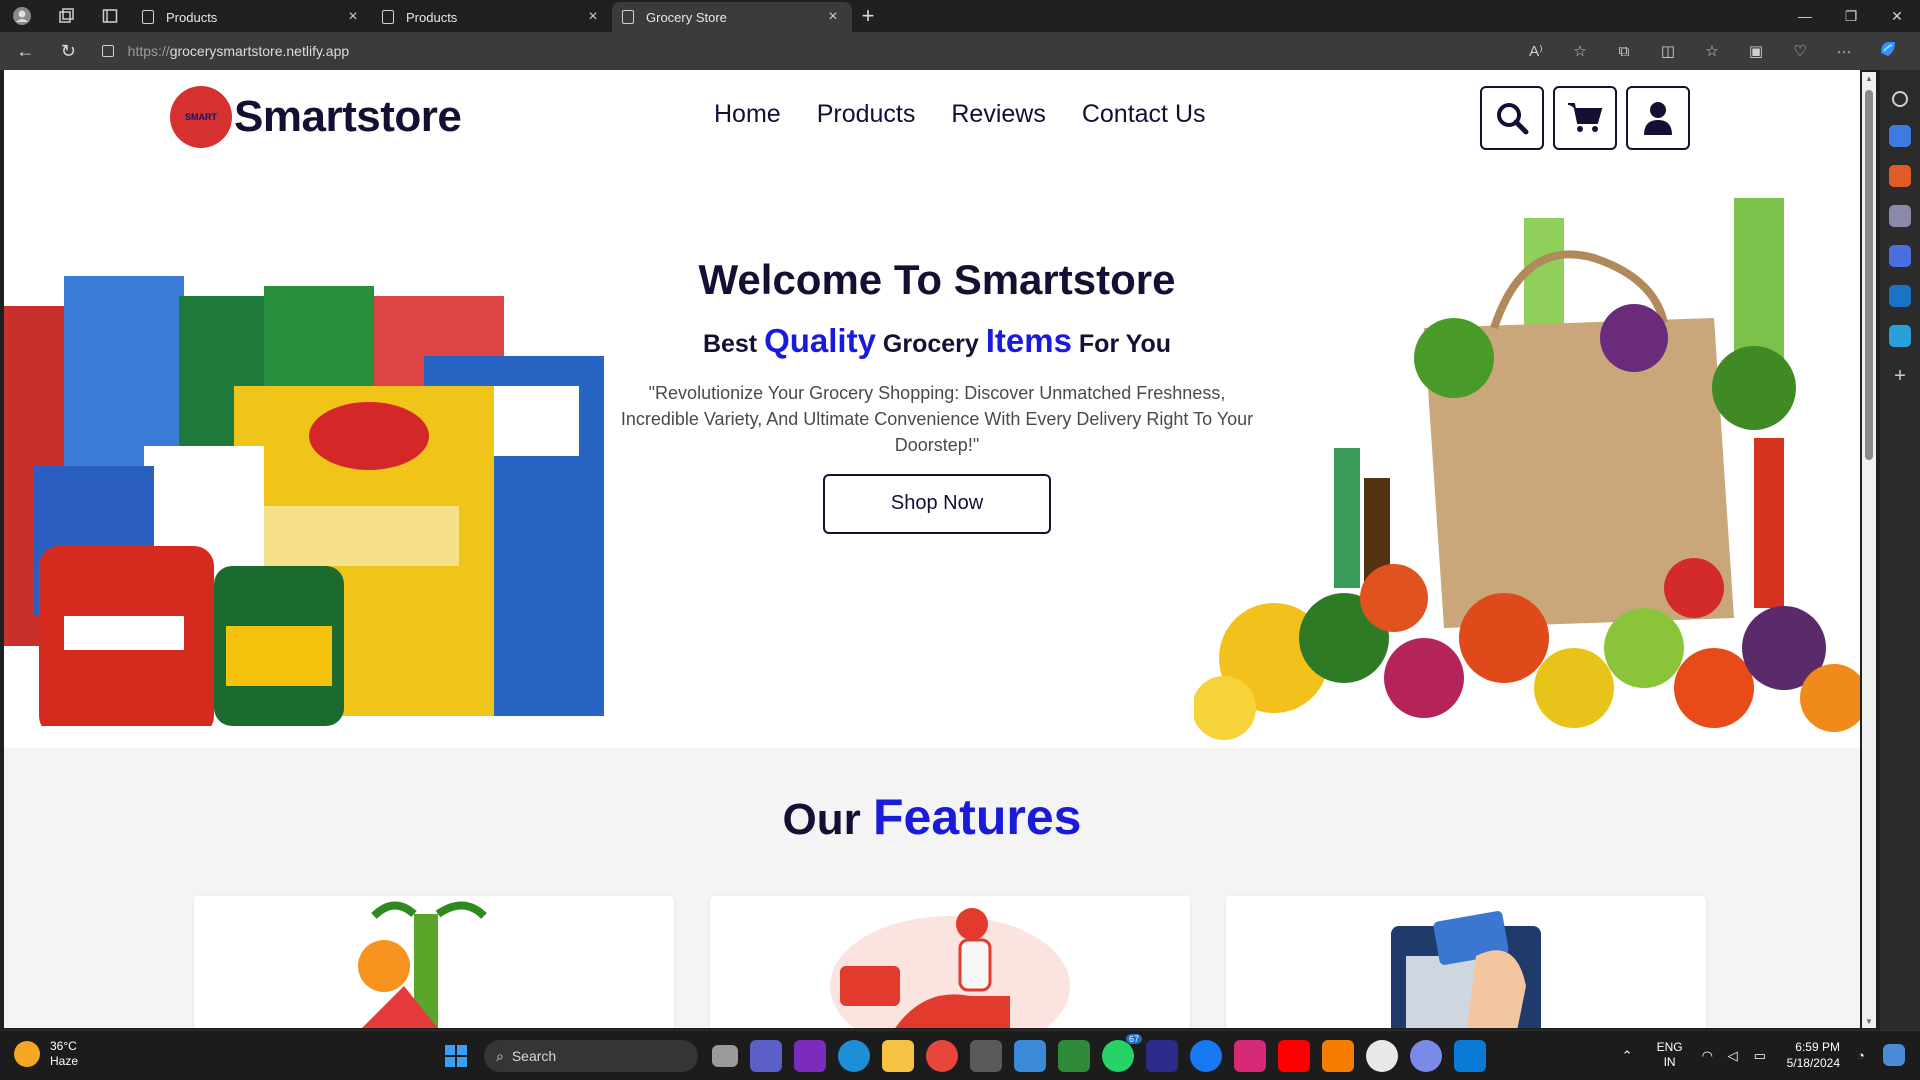  What do you see at coordinates (1869, 550) in the screenshot?
I see `page-scrollbar: ▲ ▼` at bounding box center [1869, 550].